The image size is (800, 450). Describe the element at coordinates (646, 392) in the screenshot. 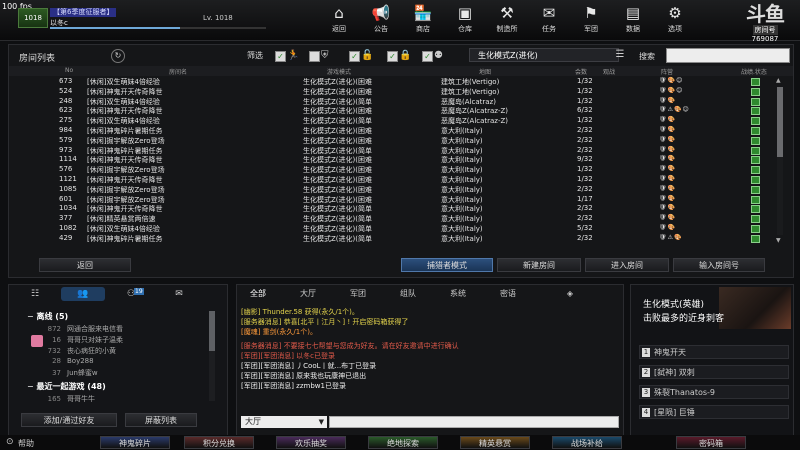

I see `reward-index: 3` at that location.